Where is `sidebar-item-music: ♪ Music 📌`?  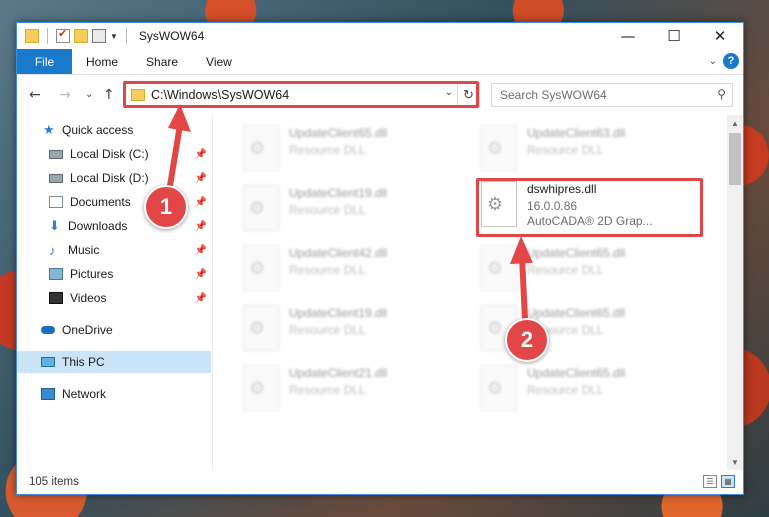 sidebar-item-music: ♪ Music 📌 is located at coordinates (114, 250).